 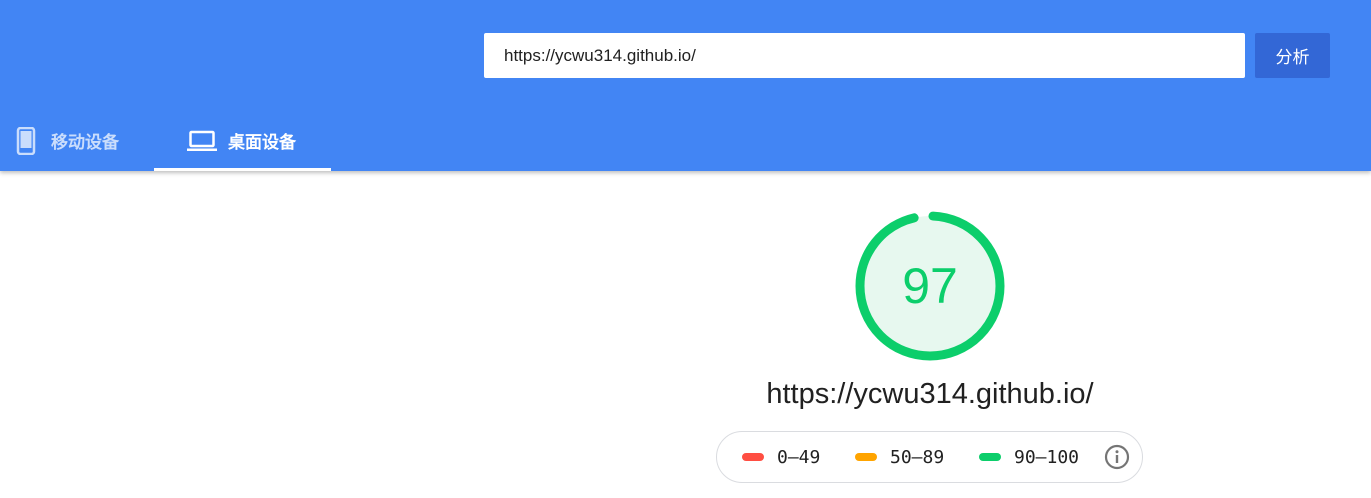 What do you see at coordinates (866, 457) in the screenshot?
I see `legend-swatch-orange` at bounding box center [866, 457].